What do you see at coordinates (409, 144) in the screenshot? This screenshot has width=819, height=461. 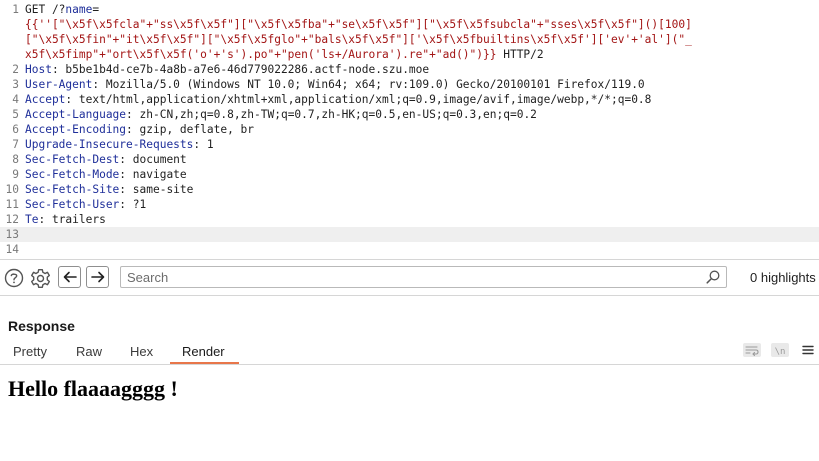 I see `editor-line: 7 Upgrade-Insecure-Requests: 1` at bounding box center [409, 144].